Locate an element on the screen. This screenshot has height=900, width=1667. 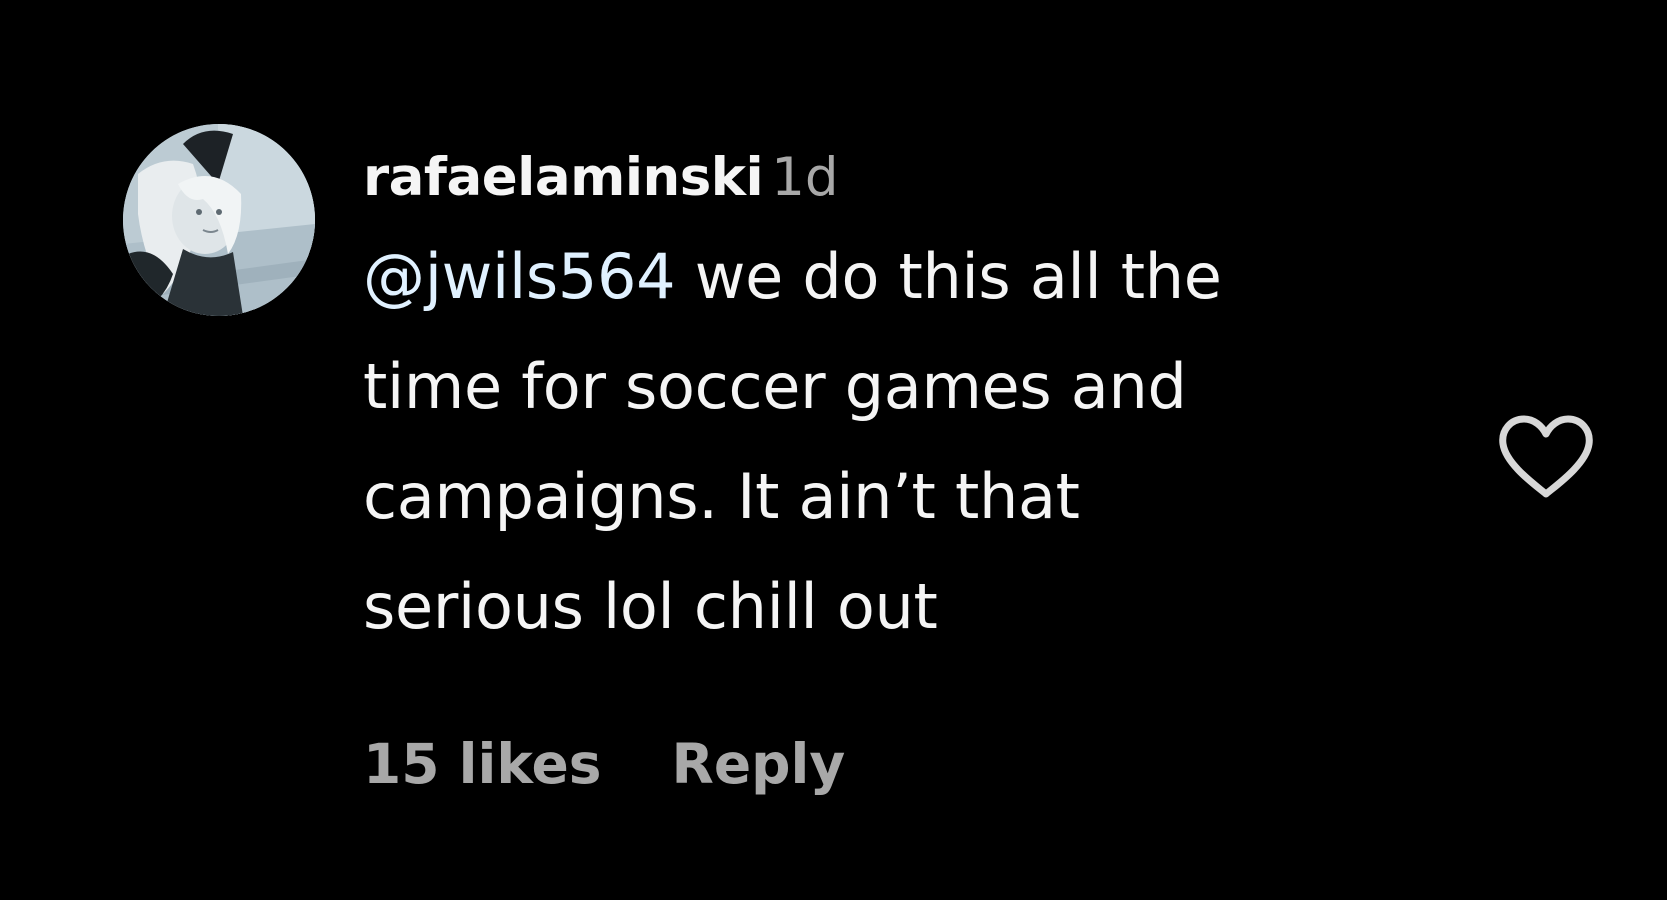
comment-actions: 15 likes Reply is located at coordinates (604, 764).